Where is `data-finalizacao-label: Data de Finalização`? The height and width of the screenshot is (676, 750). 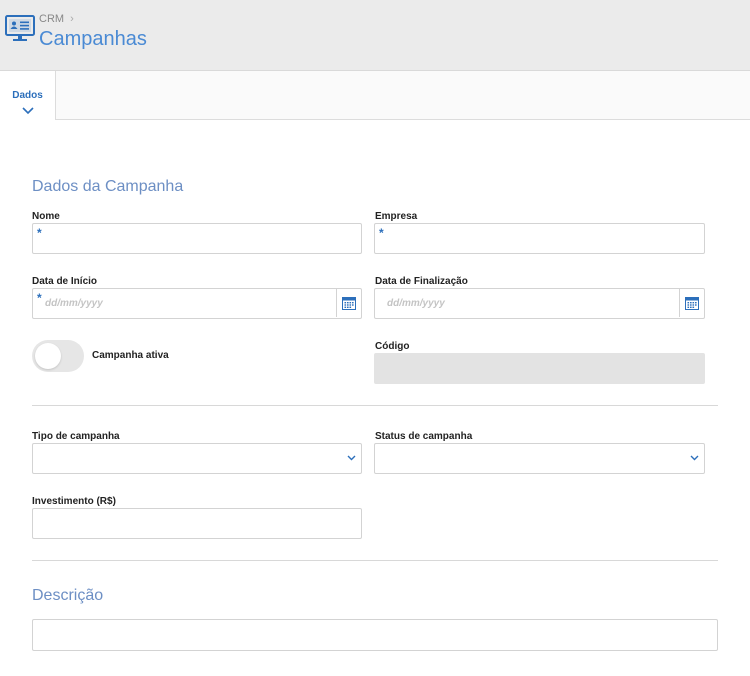
data-finalizacao-label: Data de Finalização is located at coordinates (421, 281).